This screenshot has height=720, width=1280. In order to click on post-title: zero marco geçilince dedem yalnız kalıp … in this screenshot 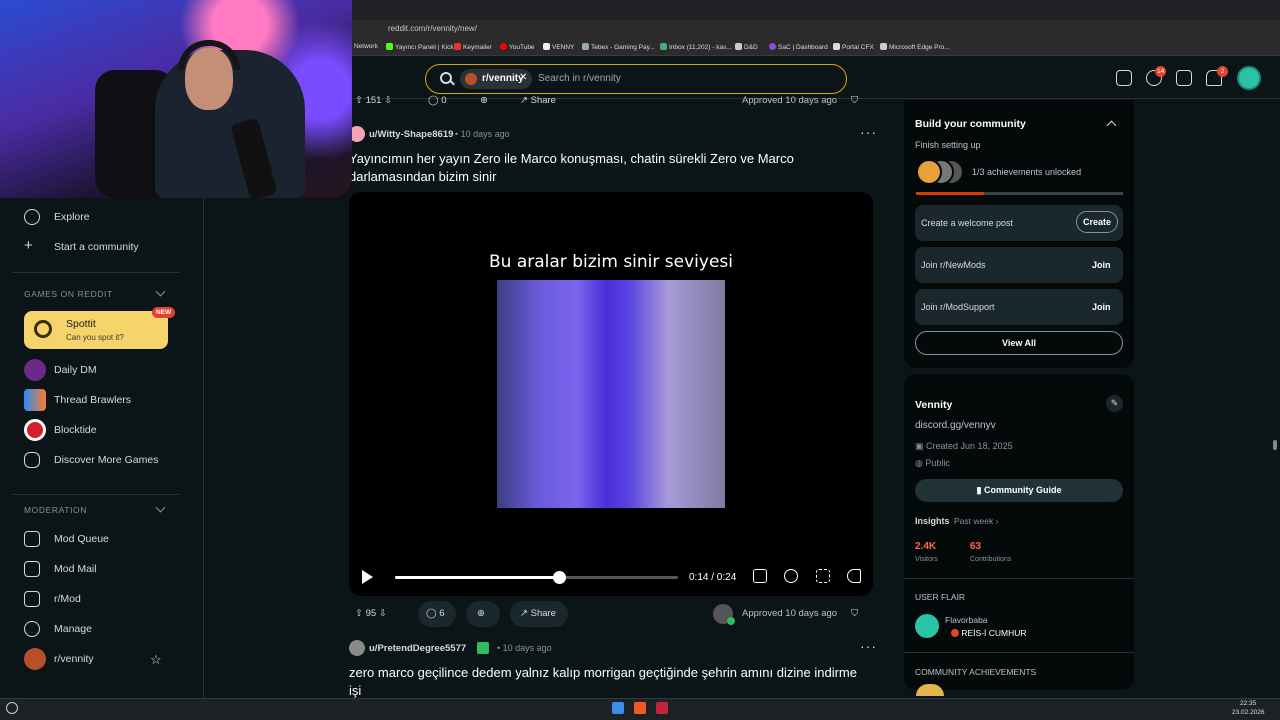, I will do `click(604, 682)`.